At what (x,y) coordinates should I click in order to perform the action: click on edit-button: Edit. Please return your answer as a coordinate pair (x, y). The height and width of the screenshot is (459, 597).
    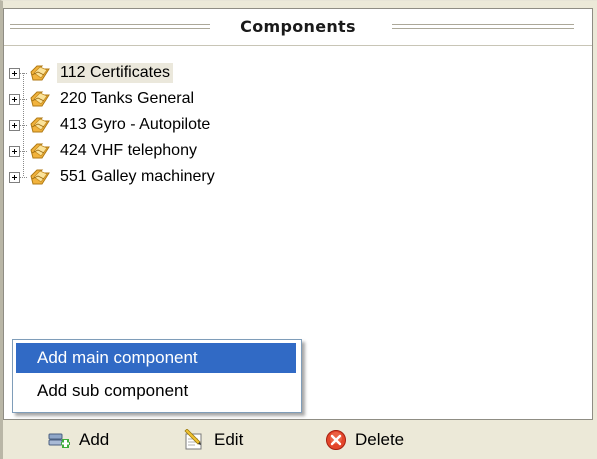
    Looking at the image, I should click on (212, 440).